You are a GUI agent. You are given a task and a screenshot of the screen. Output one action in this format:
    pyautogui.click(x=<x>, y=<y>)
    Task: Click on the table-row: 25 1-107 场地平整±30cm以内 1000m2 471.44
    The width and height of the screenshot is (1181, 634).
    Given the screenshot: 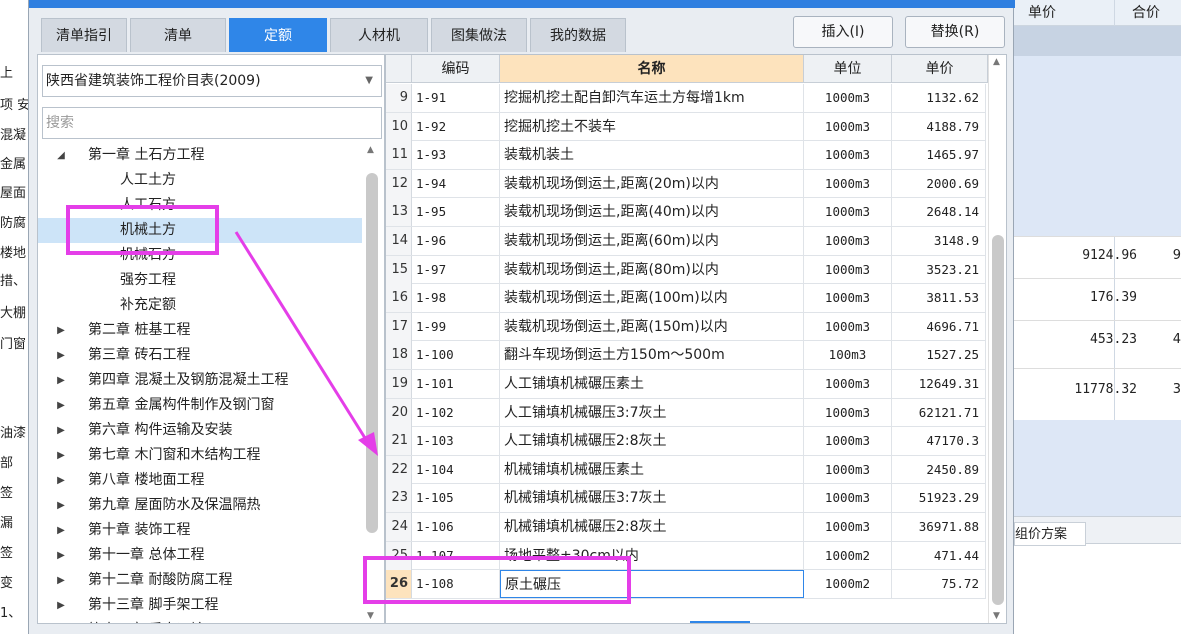 What is the action you would take?
    pyautogui.click(x=686, y=556)
    